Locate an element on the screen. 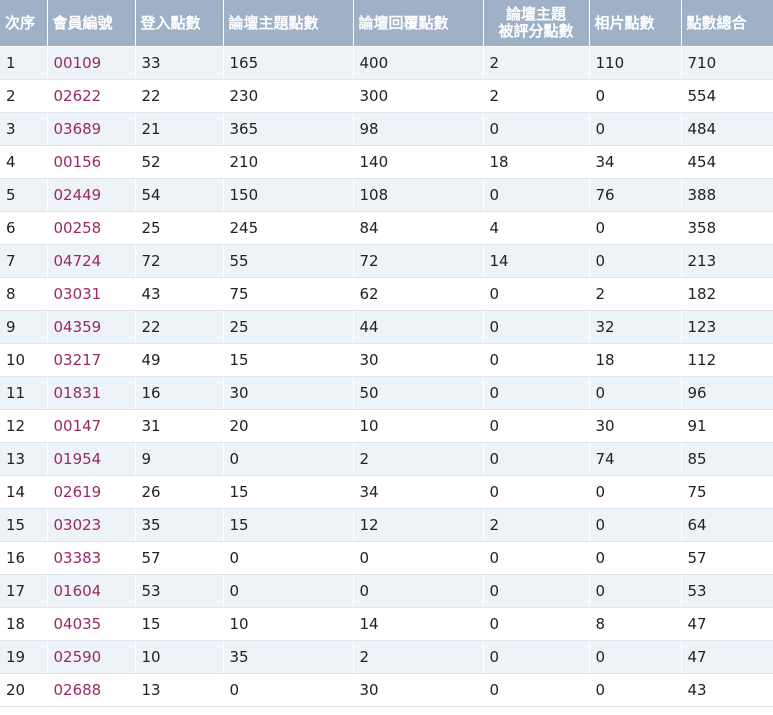 Image resolution: width=773 pixels, height=715 pixels. cell-member-id: 03383 is located at coordinates (91, 558).